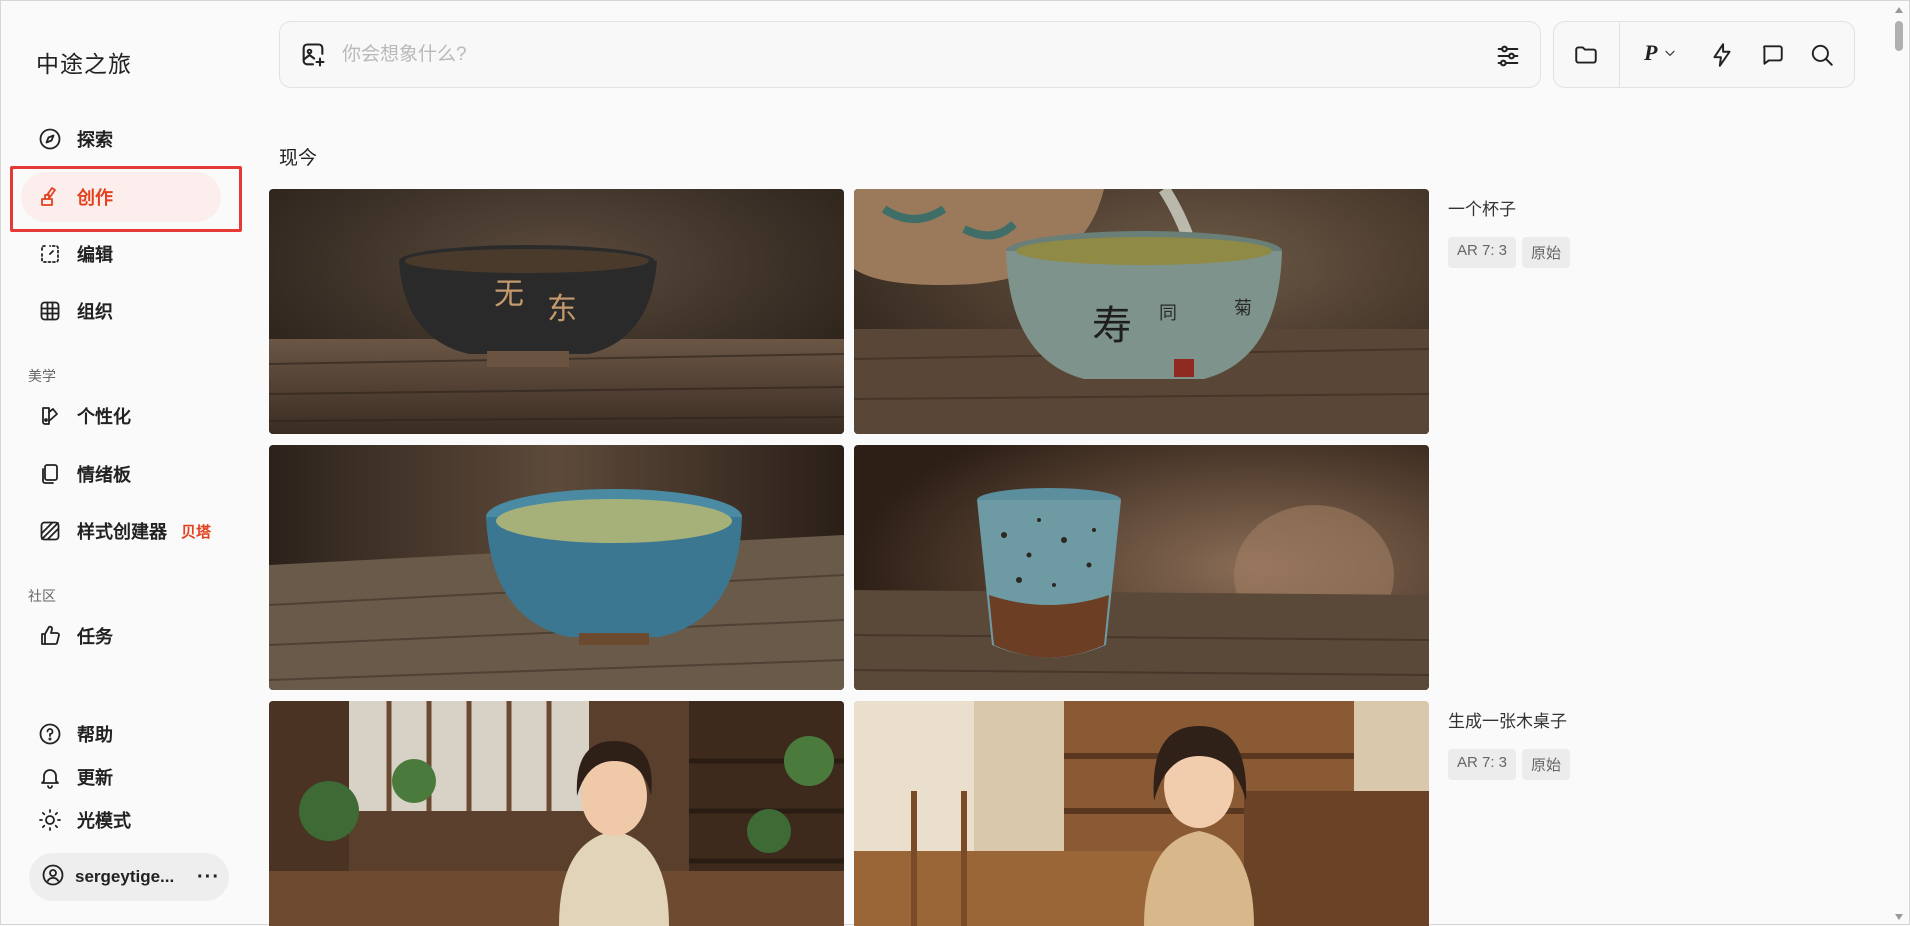  What do you see at coordinates (121, 311) in the screenshot?
I see `nav-item-organize: 组织` at bounding box center [121, 311].